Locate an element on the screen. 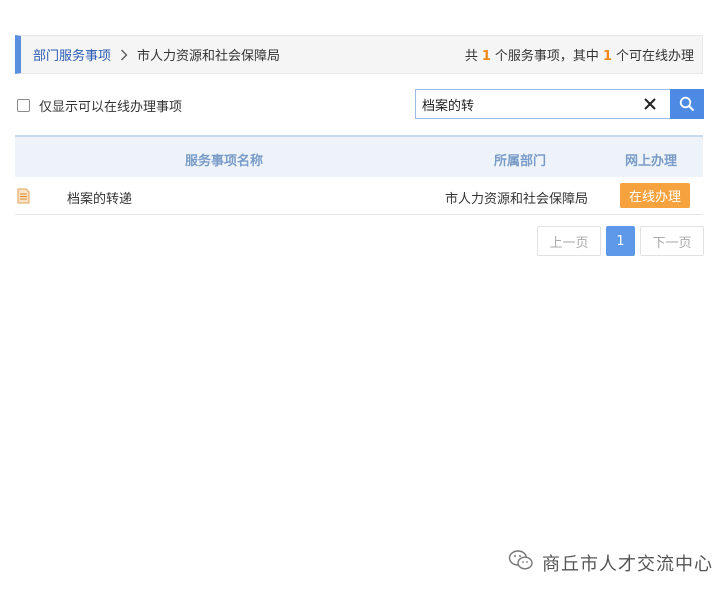 Image resolution: width=725 pixels, height=593 pixels. service-item-dept: 市人力资源和社会保障局 is located at coordinates (517, 199).